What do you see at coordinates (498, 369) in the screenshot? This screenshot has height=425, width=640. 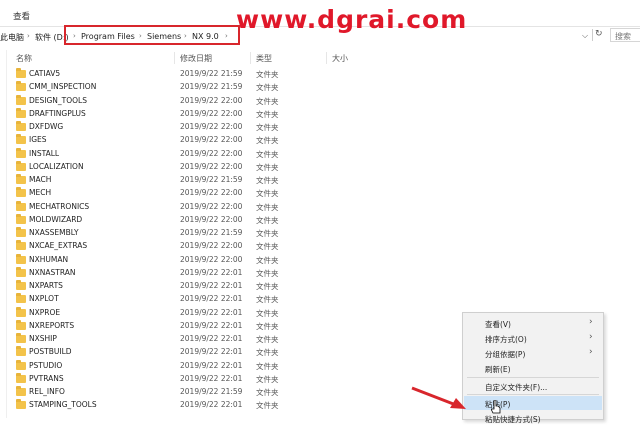 I see `menu-item-refresh: 刷新(E)` at bounding box center [498, 369].